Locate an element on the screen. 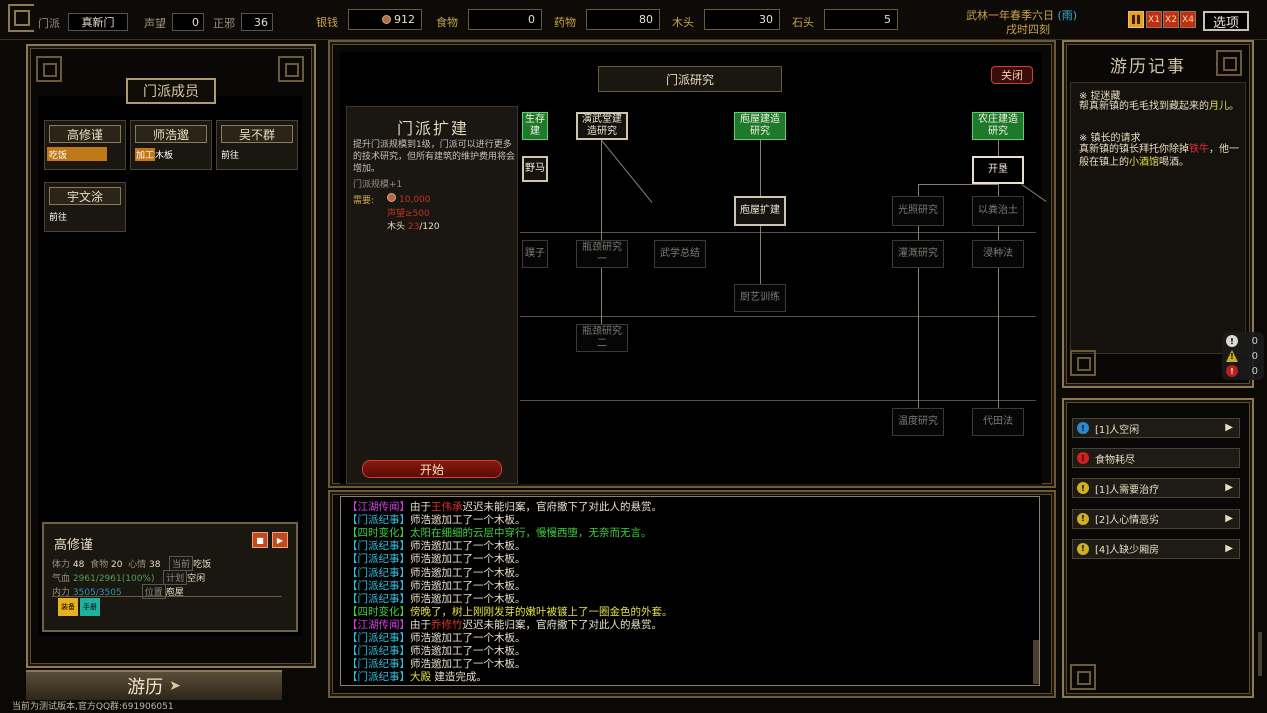 This screenshot has width=1267, height=713. research-node-dojo: 演武堂建 造研究 is located at coordinates (602, 126).